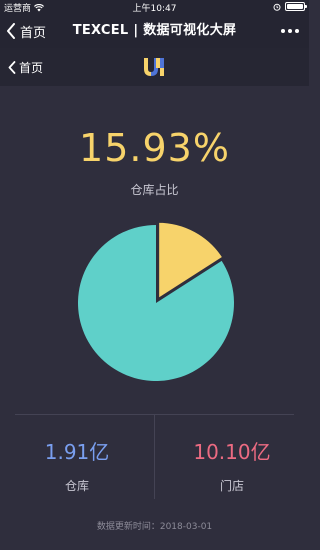 This screenshot has width=320, height=550. I want to click on warehouse-stat: 1.91亿 仓库, so click(77, 465).